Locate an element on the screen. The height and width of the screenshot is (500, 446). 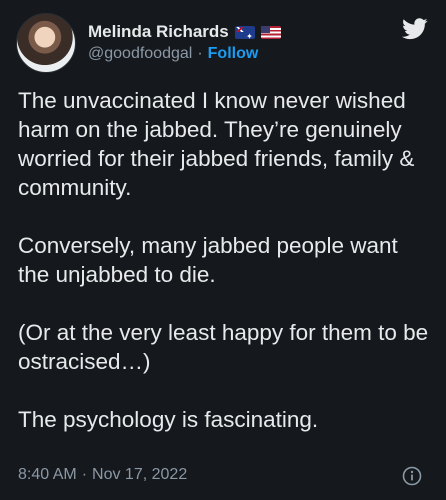
tweet-footer: 8:40 AM · Nov 17, 2022 is located at coordinates (102, 475).